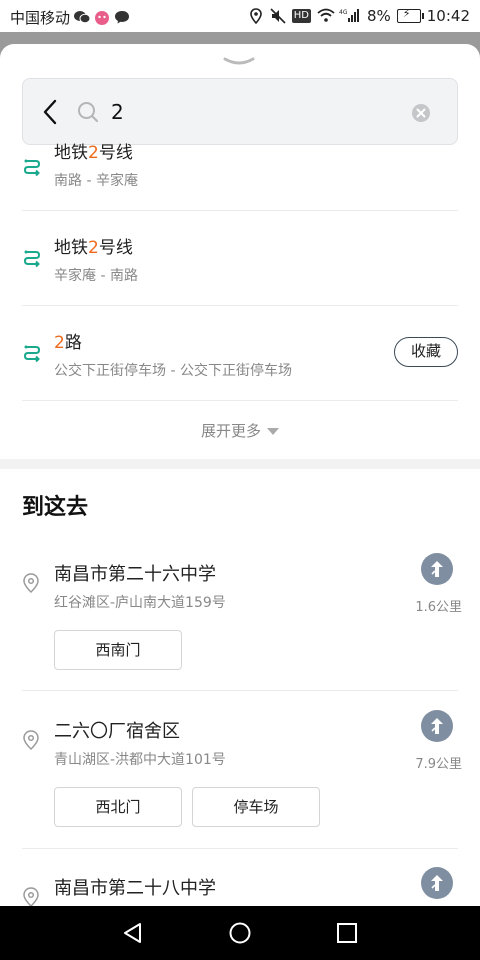  What do you see at coordinates (173, 371) in the screenshot?
I see `route-endpoints: 公交下正街停车场 - 公交下正街停车场` at bounding box center [173, 371].